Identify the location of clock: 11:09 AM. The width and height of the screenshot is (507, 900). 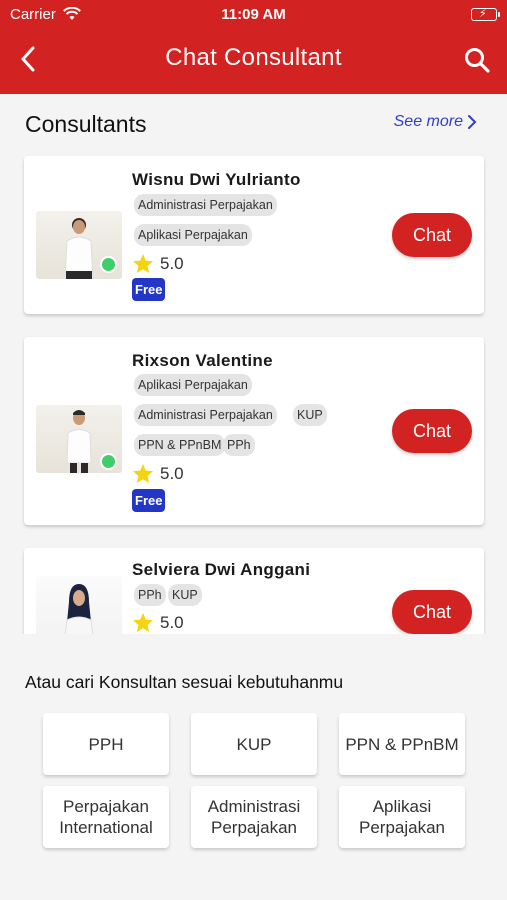
(253, 14).